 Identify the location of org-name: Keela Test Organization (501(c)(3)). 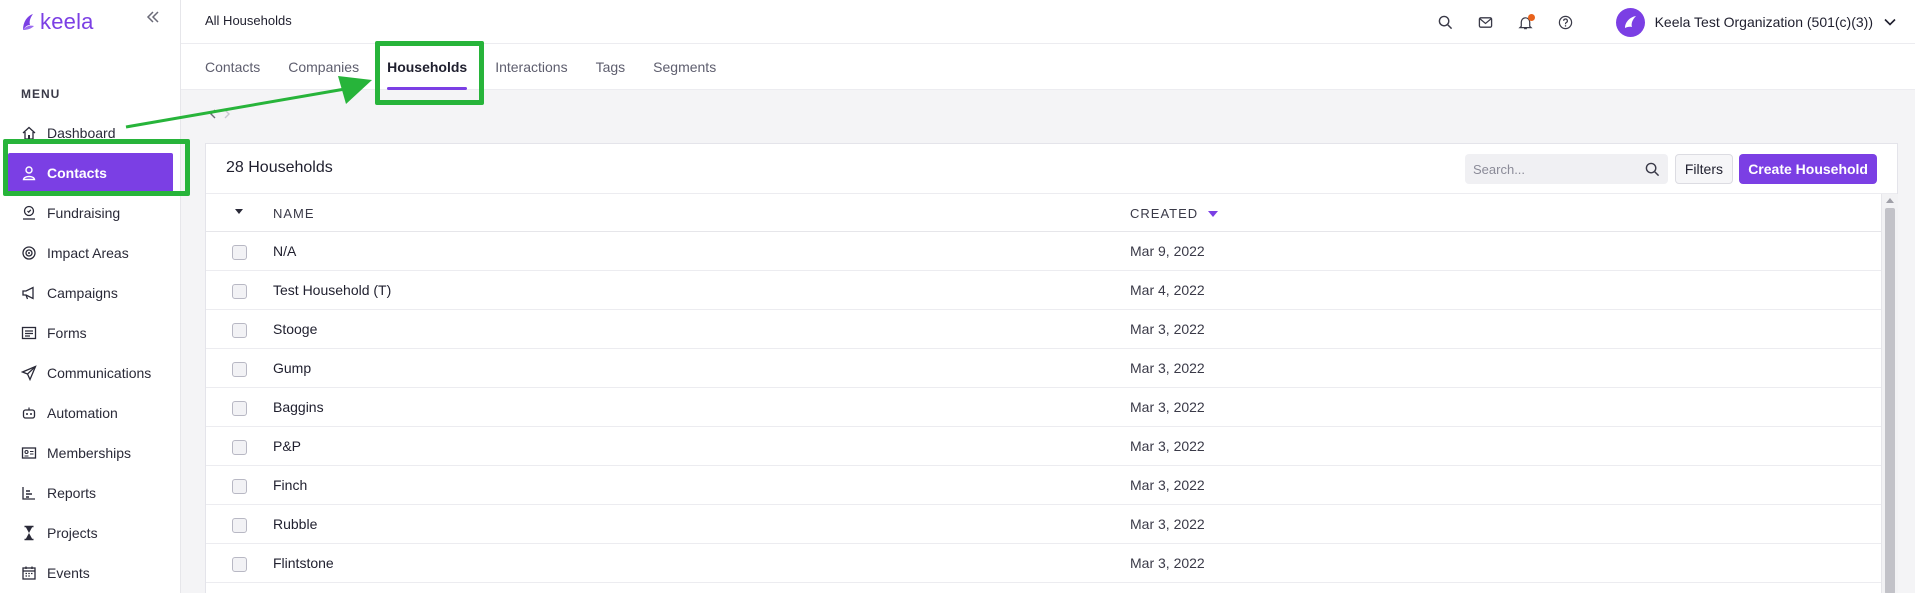
(1763, 22).